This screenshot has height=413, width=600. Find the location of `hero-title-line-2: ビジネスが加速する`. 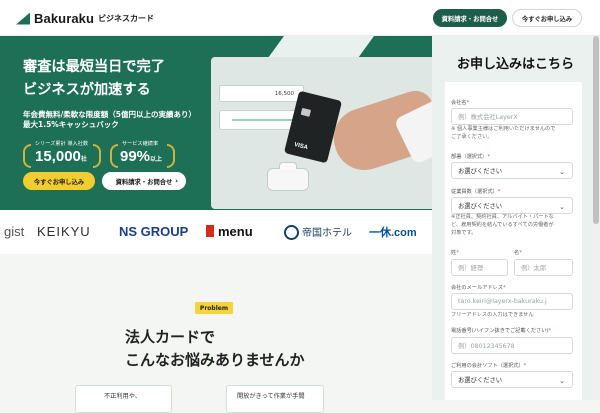

hero-title-line-2: ビジネスが加速する is located at coordinates (87, 90).